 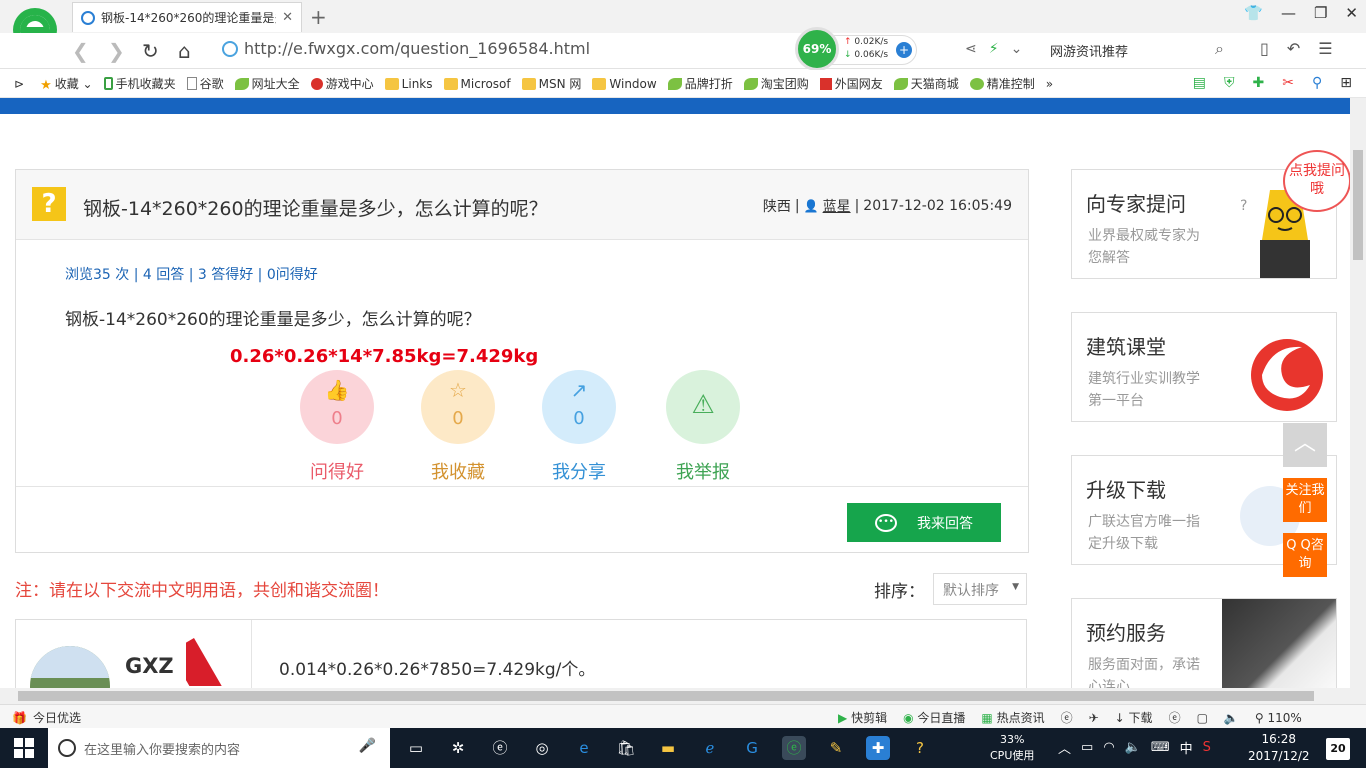 I want to click on appointment-card: 预约服务 服务面对面，承诺心连心, so click(x=1204, y=643).